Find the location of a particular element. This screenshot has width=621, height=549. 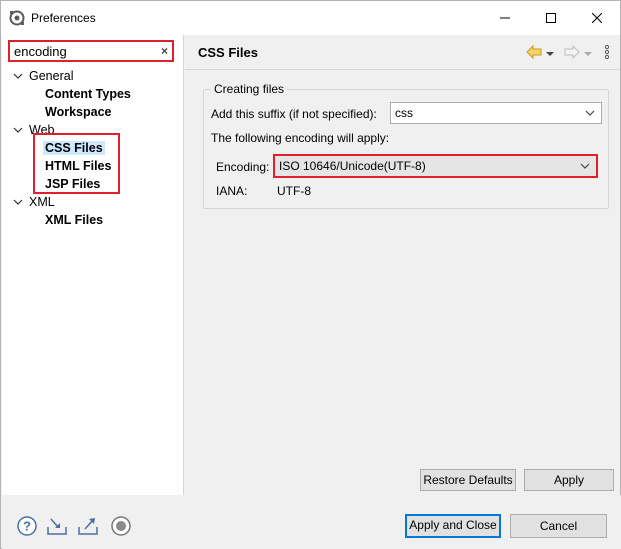

maximize-button is located at coordinates (551, 18).